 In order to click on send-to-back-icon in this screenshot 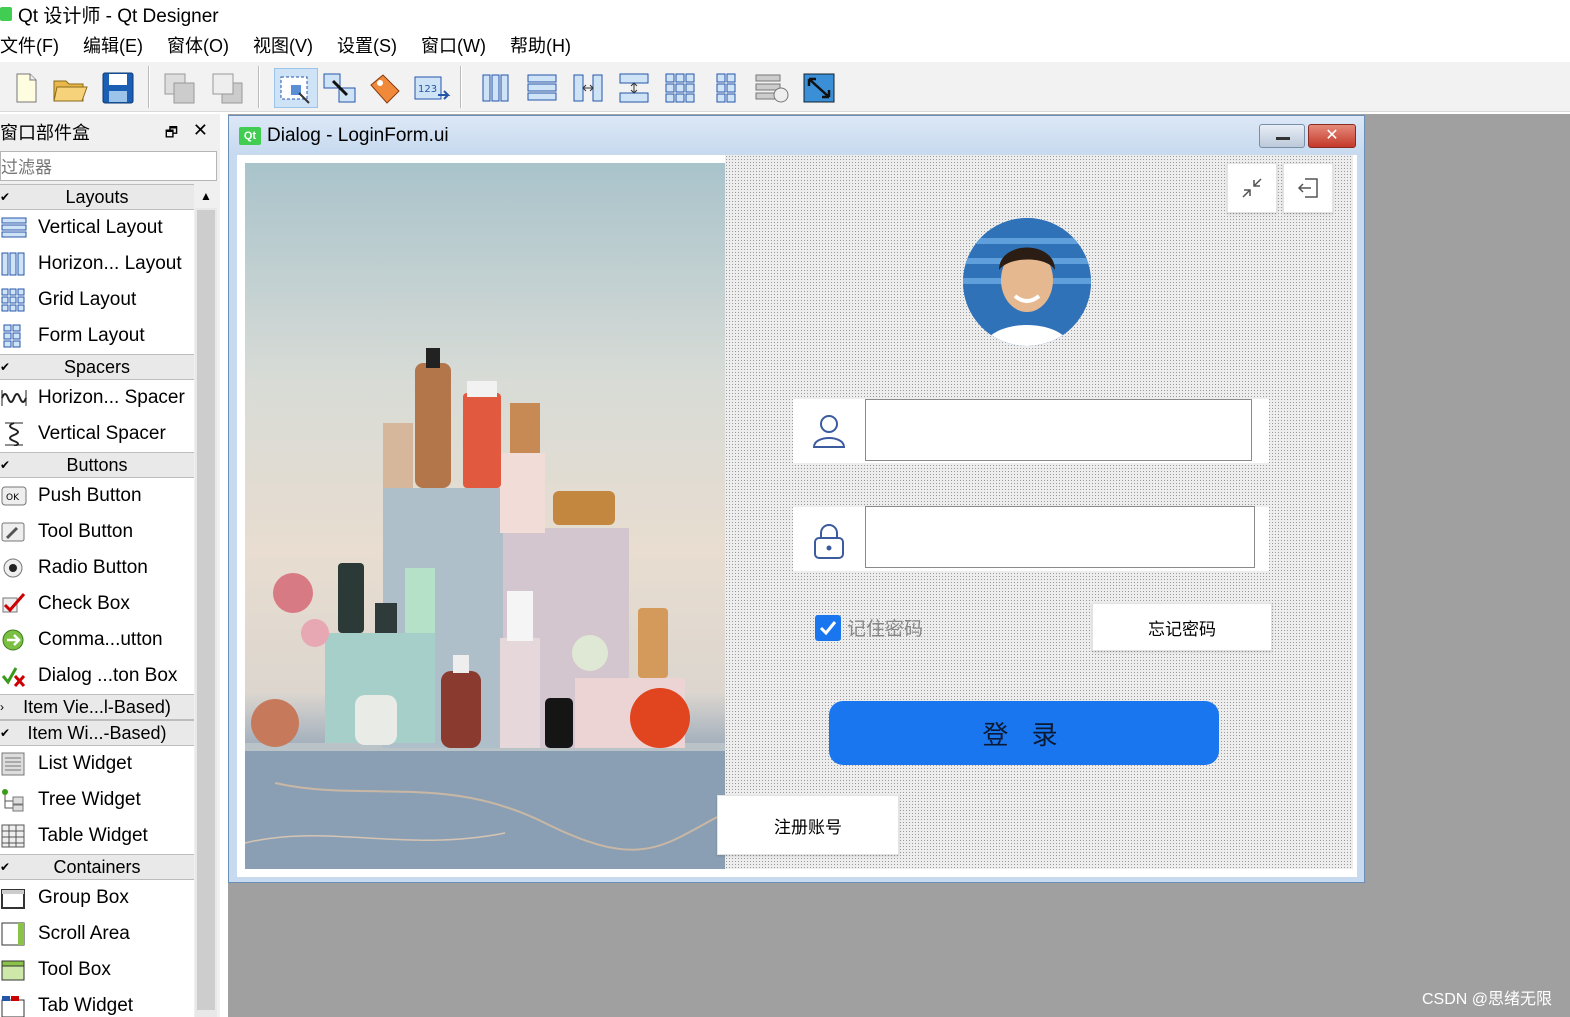, I will do `click(180, 88)`.